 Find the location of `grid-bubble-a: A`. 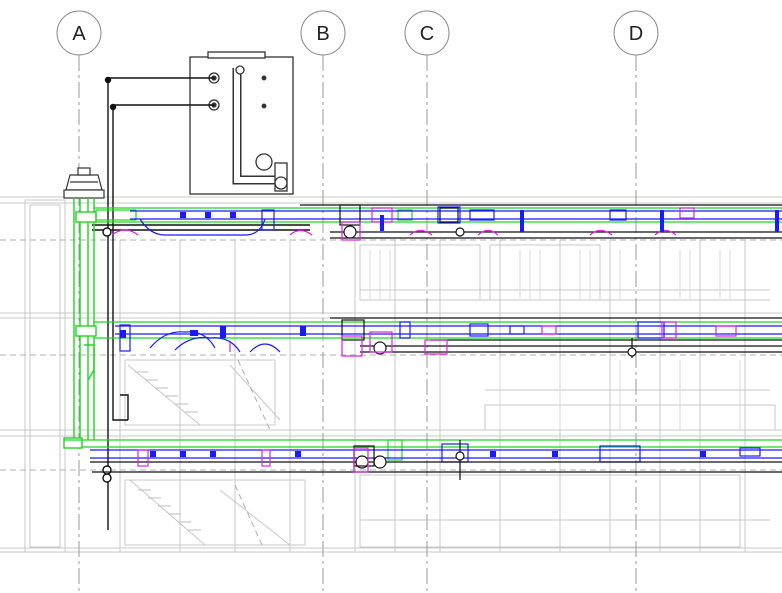

grid-bubble-a: A is located at coordinates (79, 33).